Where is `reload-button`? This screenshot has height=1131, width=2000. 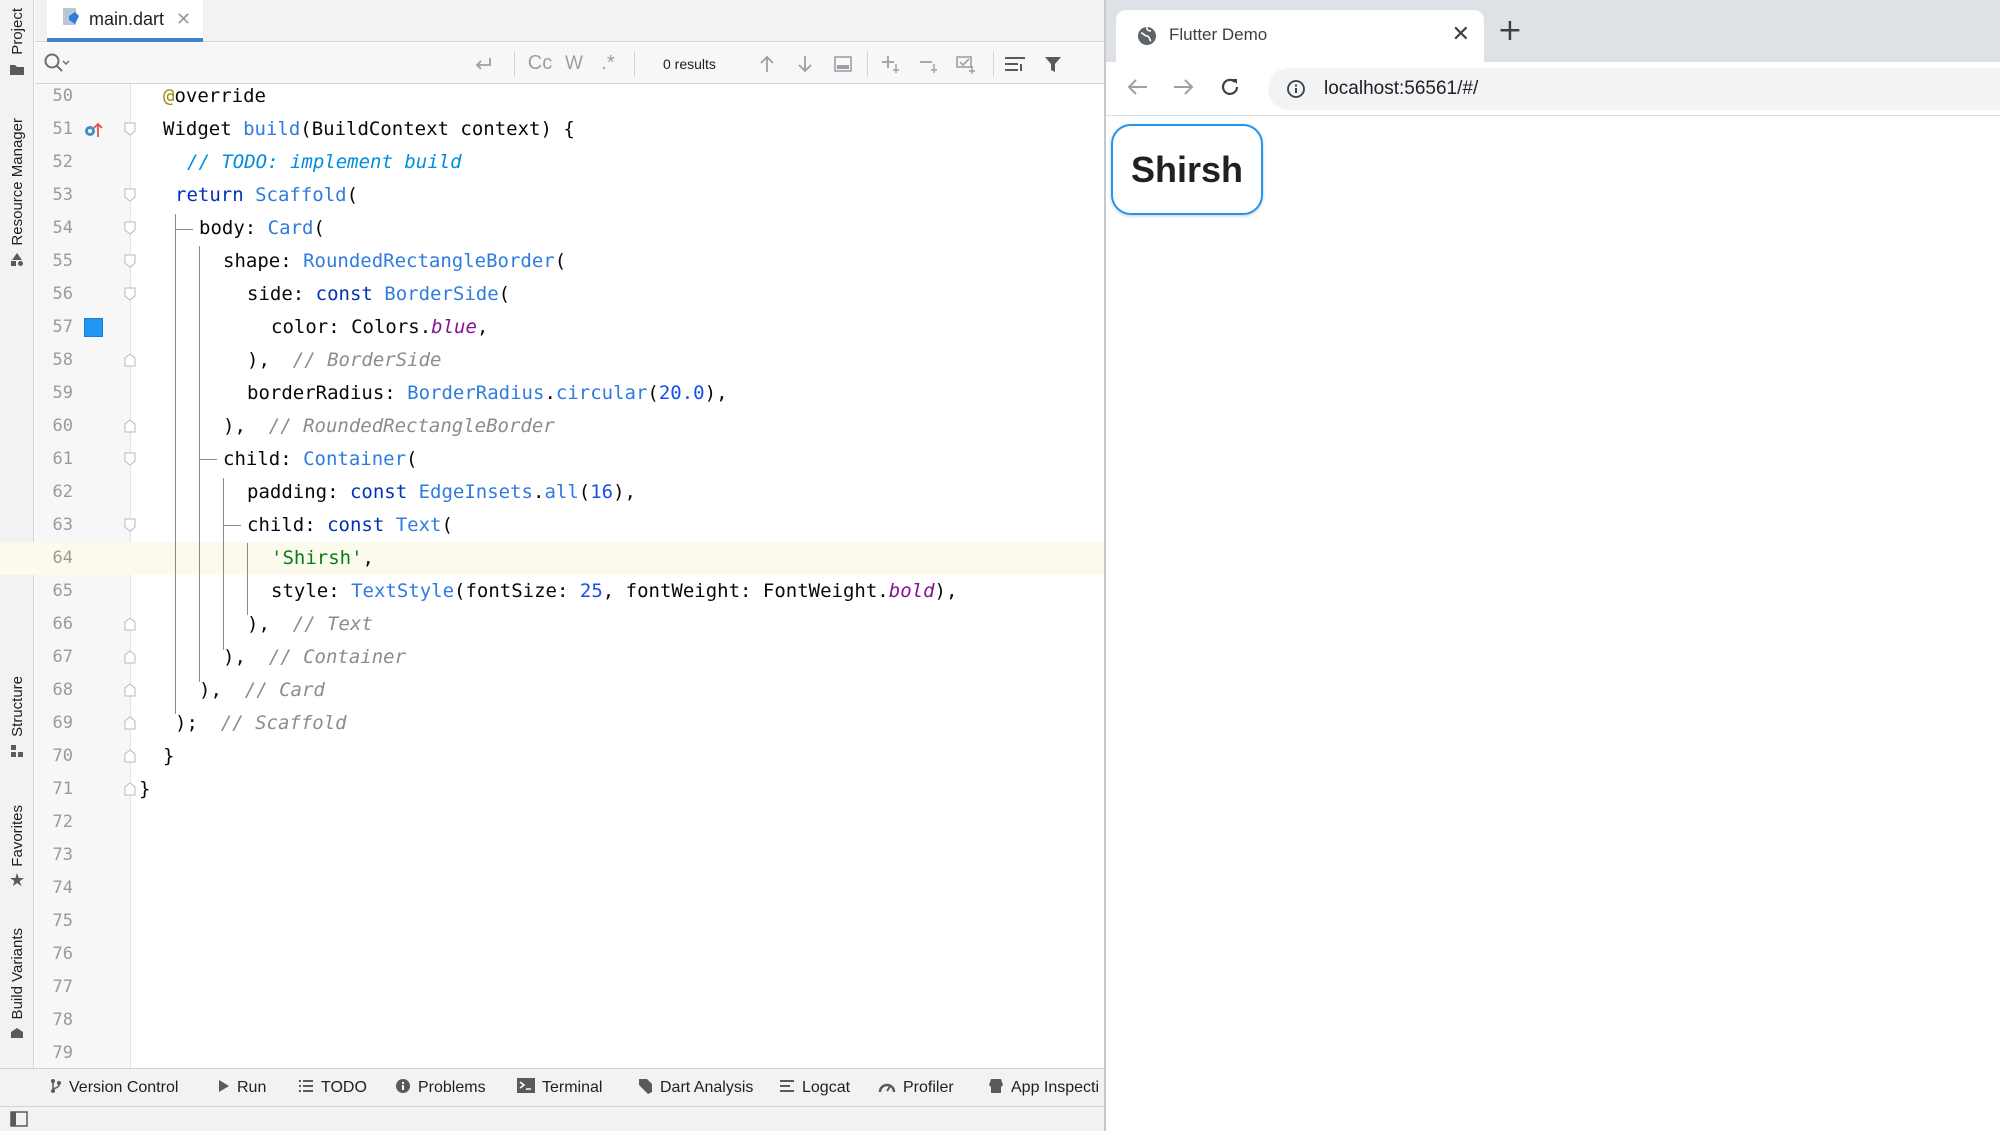
reload-button is located at coordinates (1230, 89).